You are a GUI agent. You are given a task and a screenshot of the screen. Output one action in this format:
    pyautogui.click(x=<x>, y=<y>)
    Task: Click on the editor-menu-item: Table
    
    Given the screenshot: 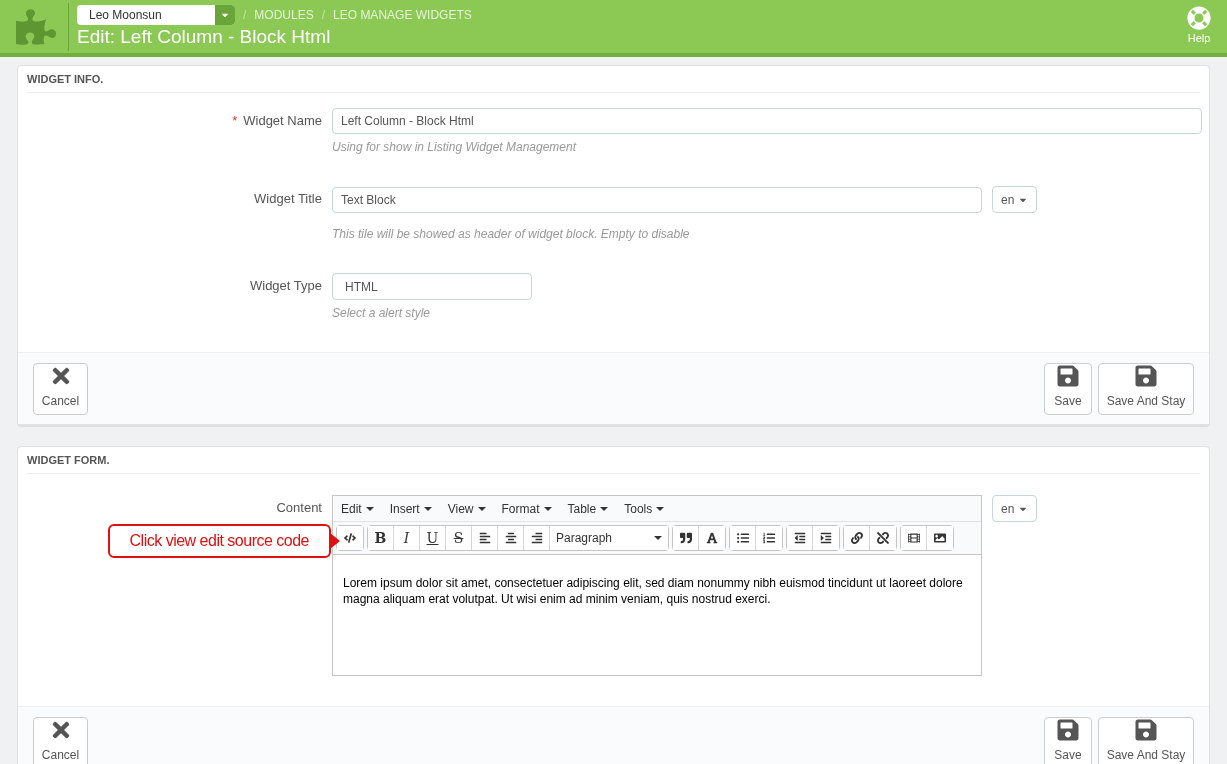 What is the action you would take?
    pyautogui.click(x=588, y=508)
    